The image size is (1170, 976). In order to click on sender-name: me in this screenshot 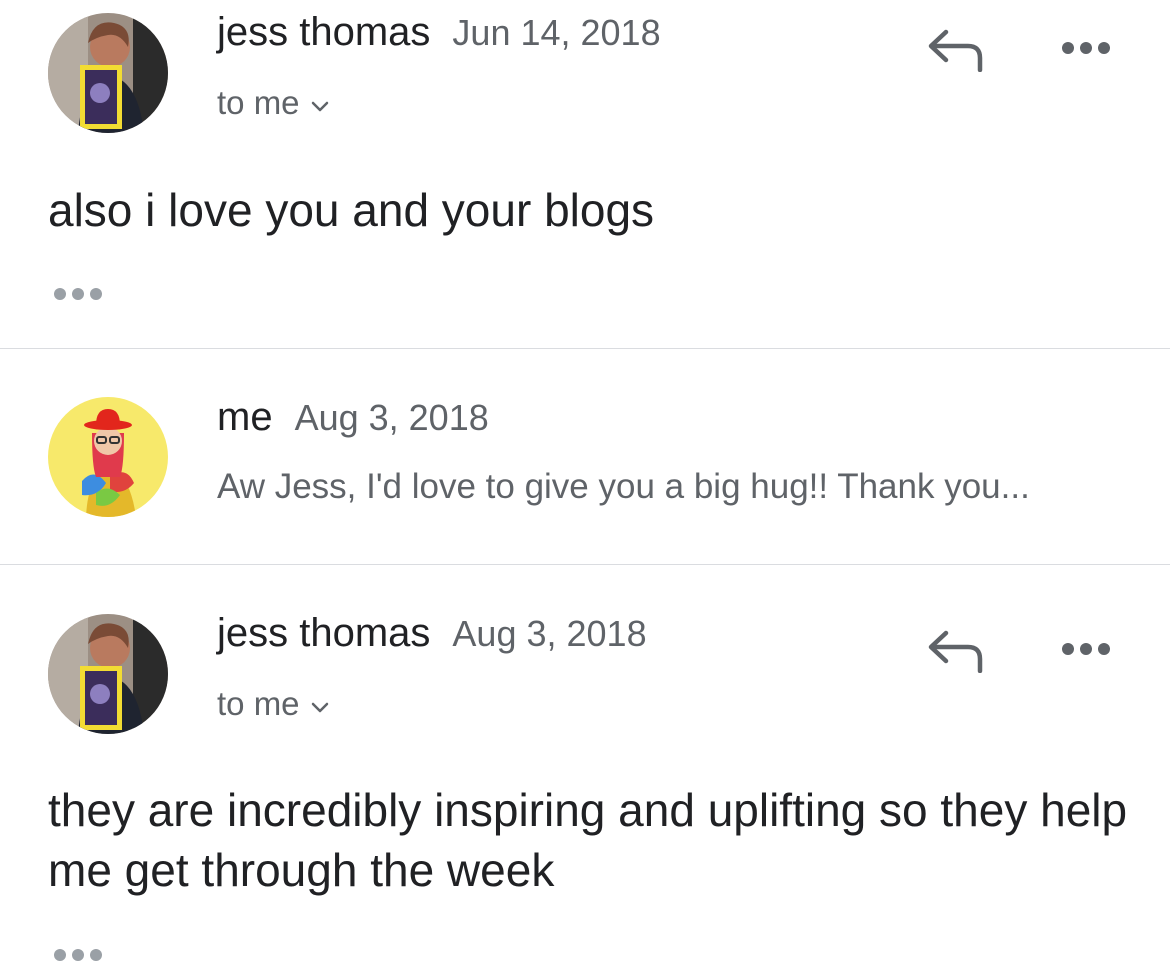, I will do `click(245, 417)`.